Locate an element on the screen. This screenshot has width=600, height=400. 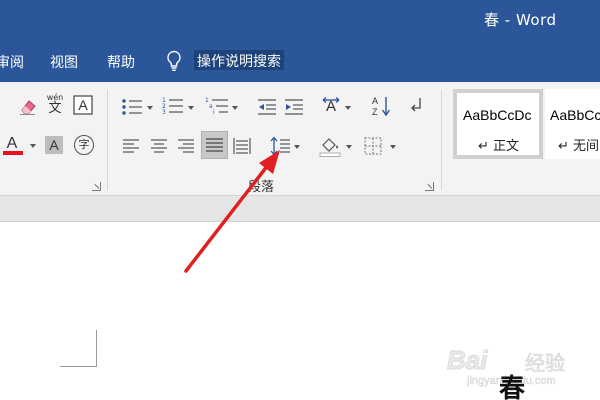
multilevel-list-icon: 1ai is located at coordinates (217, 106).